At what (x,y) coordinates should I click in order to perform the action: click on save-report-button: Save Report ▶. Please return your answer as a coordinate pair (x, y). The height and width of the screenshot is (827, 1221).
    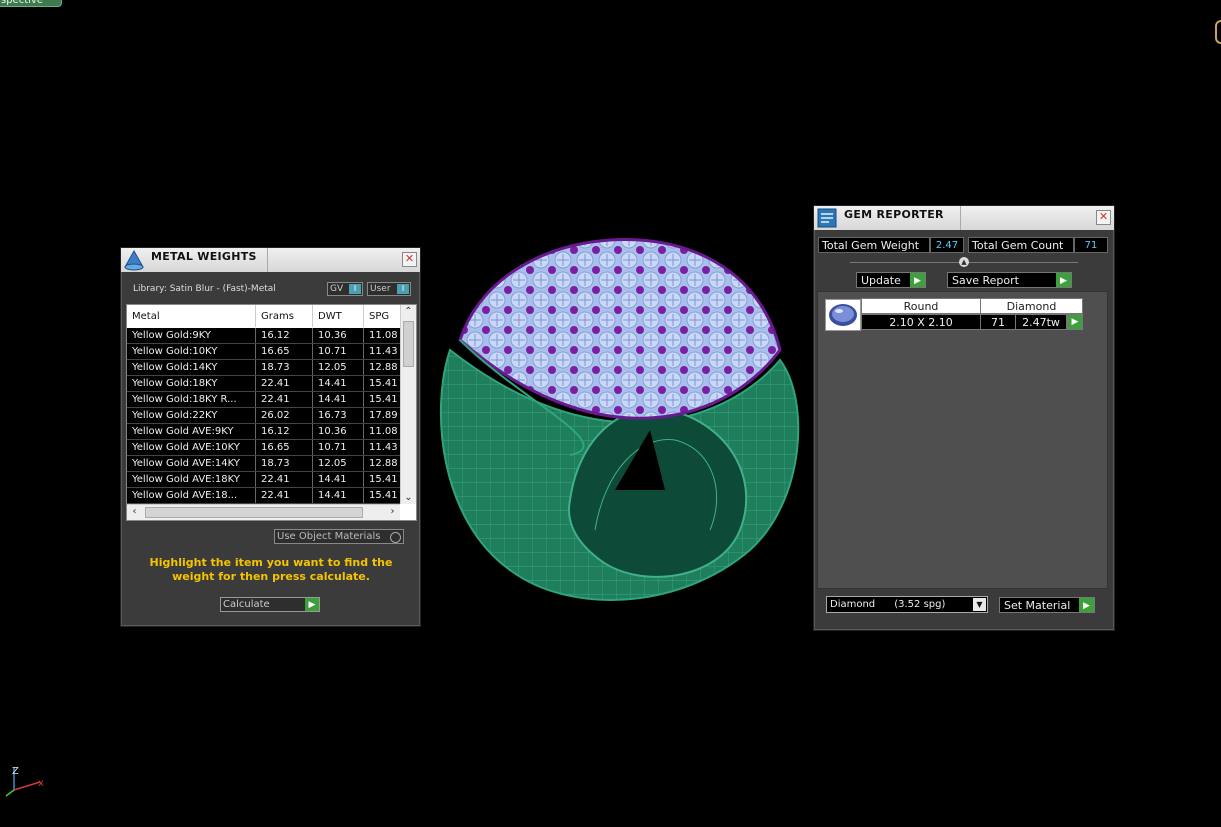
    Looking at the image, I should click on (1009, 280).